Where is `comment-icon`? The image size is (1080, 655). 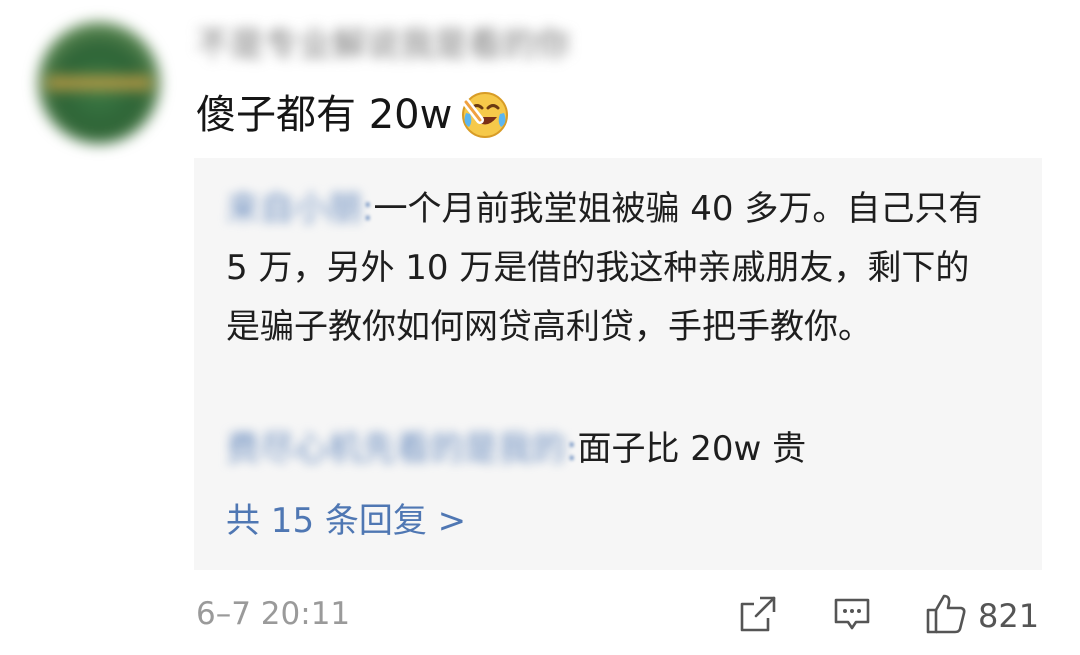
comment-icon is located at coordinates (852, 616).